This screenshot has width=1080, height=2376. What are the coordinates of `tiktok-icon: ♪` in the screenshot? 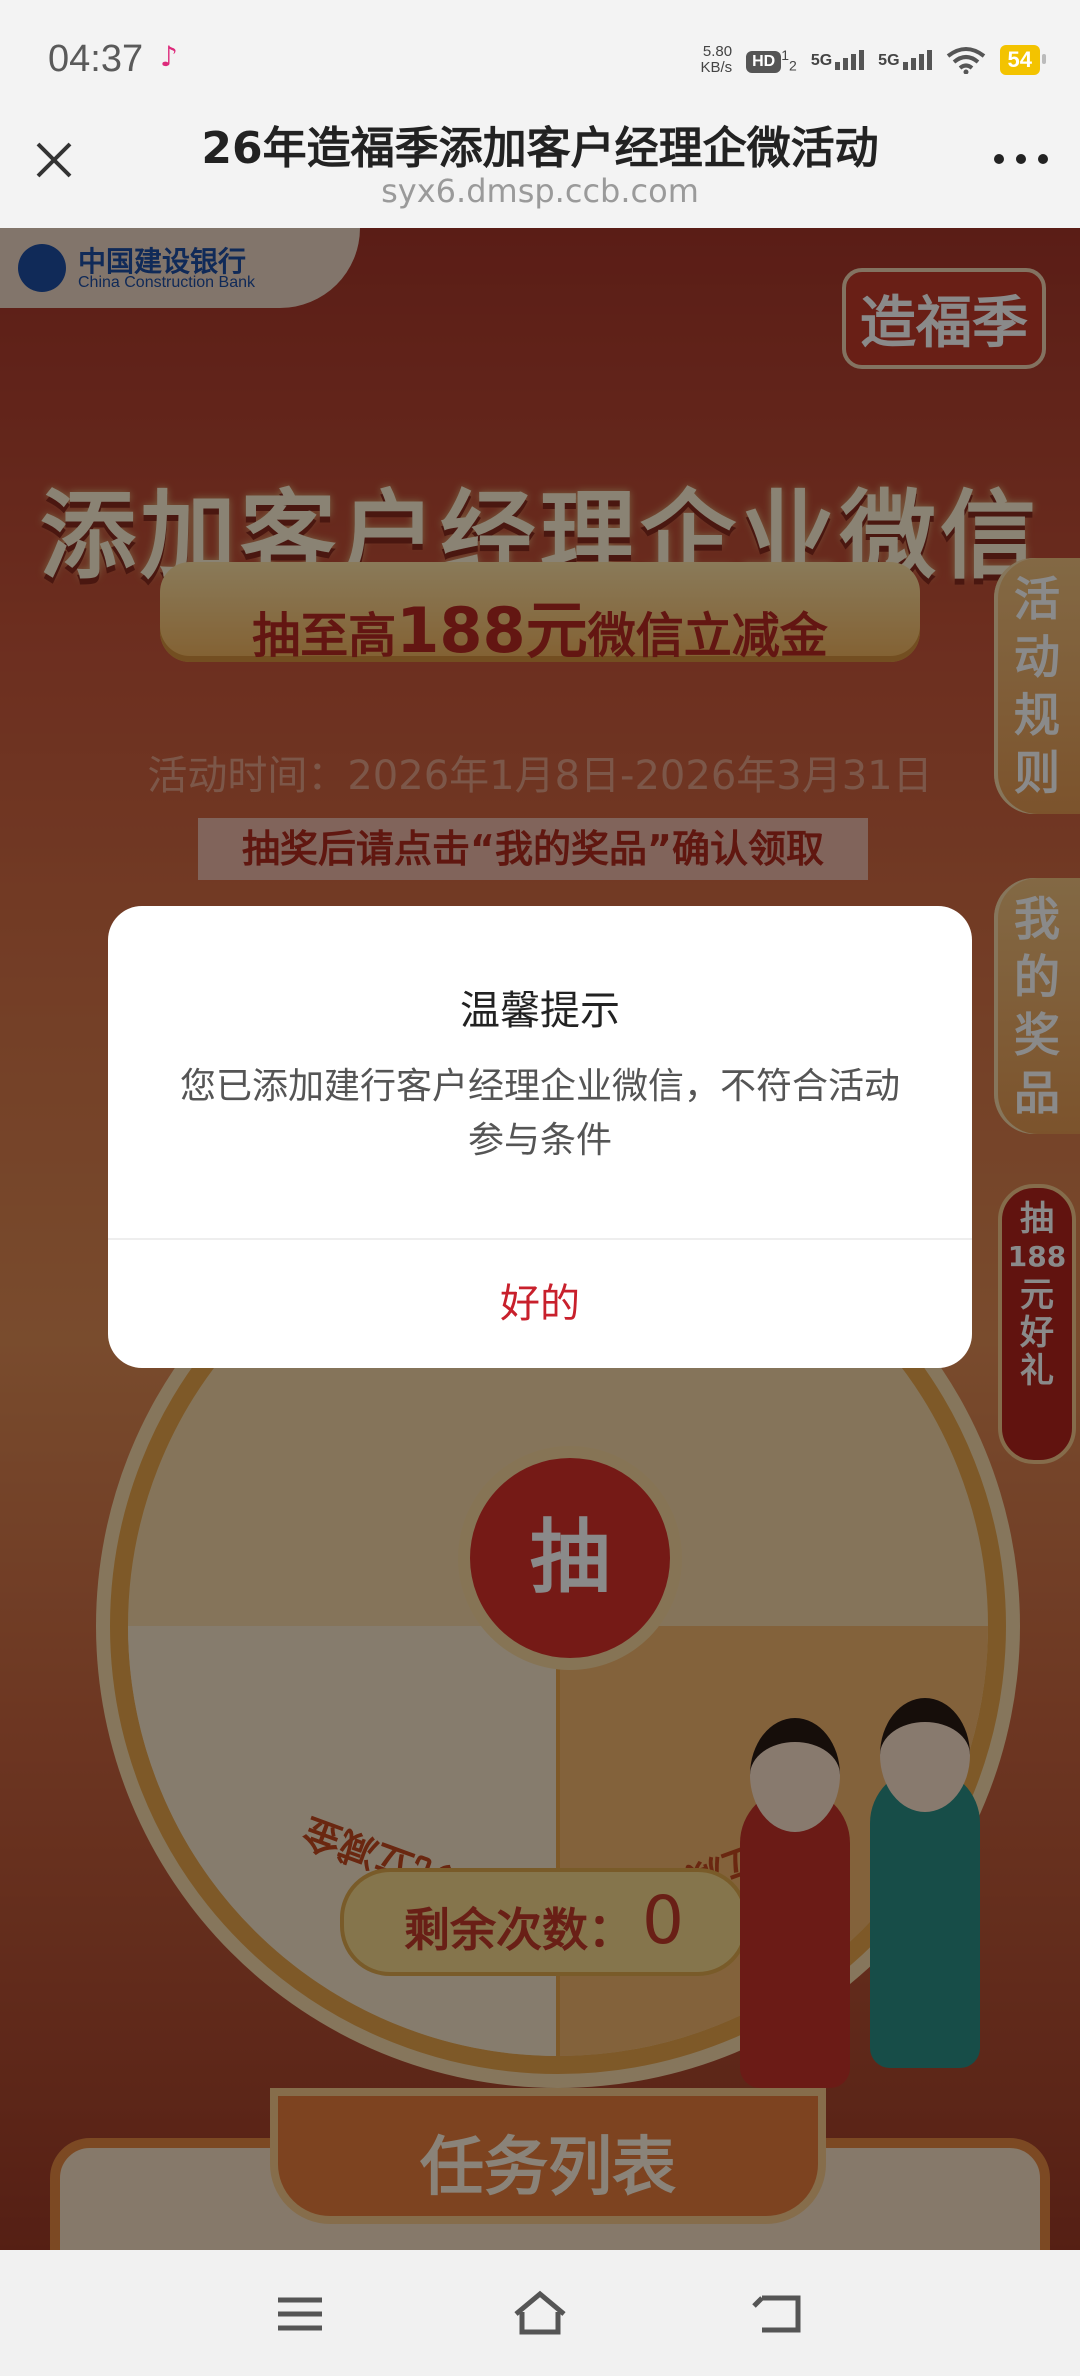 It's located at (169, 56).